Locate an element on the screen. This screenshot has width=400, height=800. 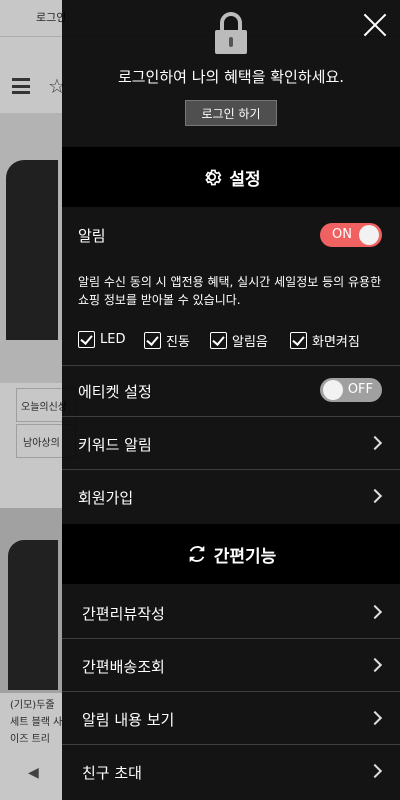
quick-review-item: 간편리뷰작성 is located at coordinates (231, 612).